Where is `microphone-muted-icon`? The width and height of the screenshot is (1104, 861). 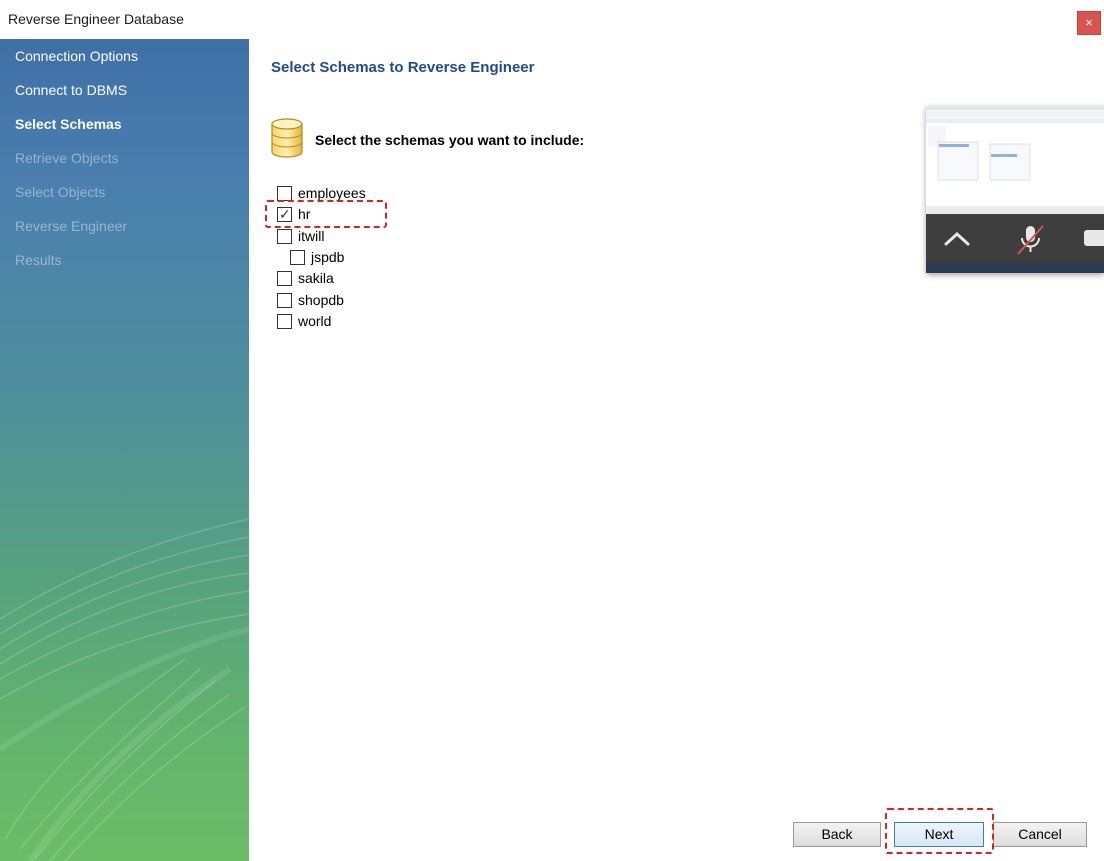 microphone-muted-icon is located at coordinates (1030, 240).